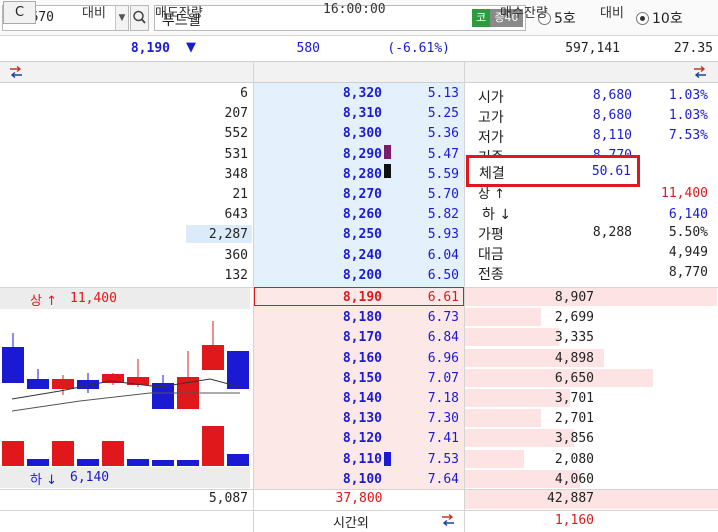 The image size is (718, 532). Describe the element at coordinates (236, 174) in the screenshot. I see `ask-qty: 348` at that location.